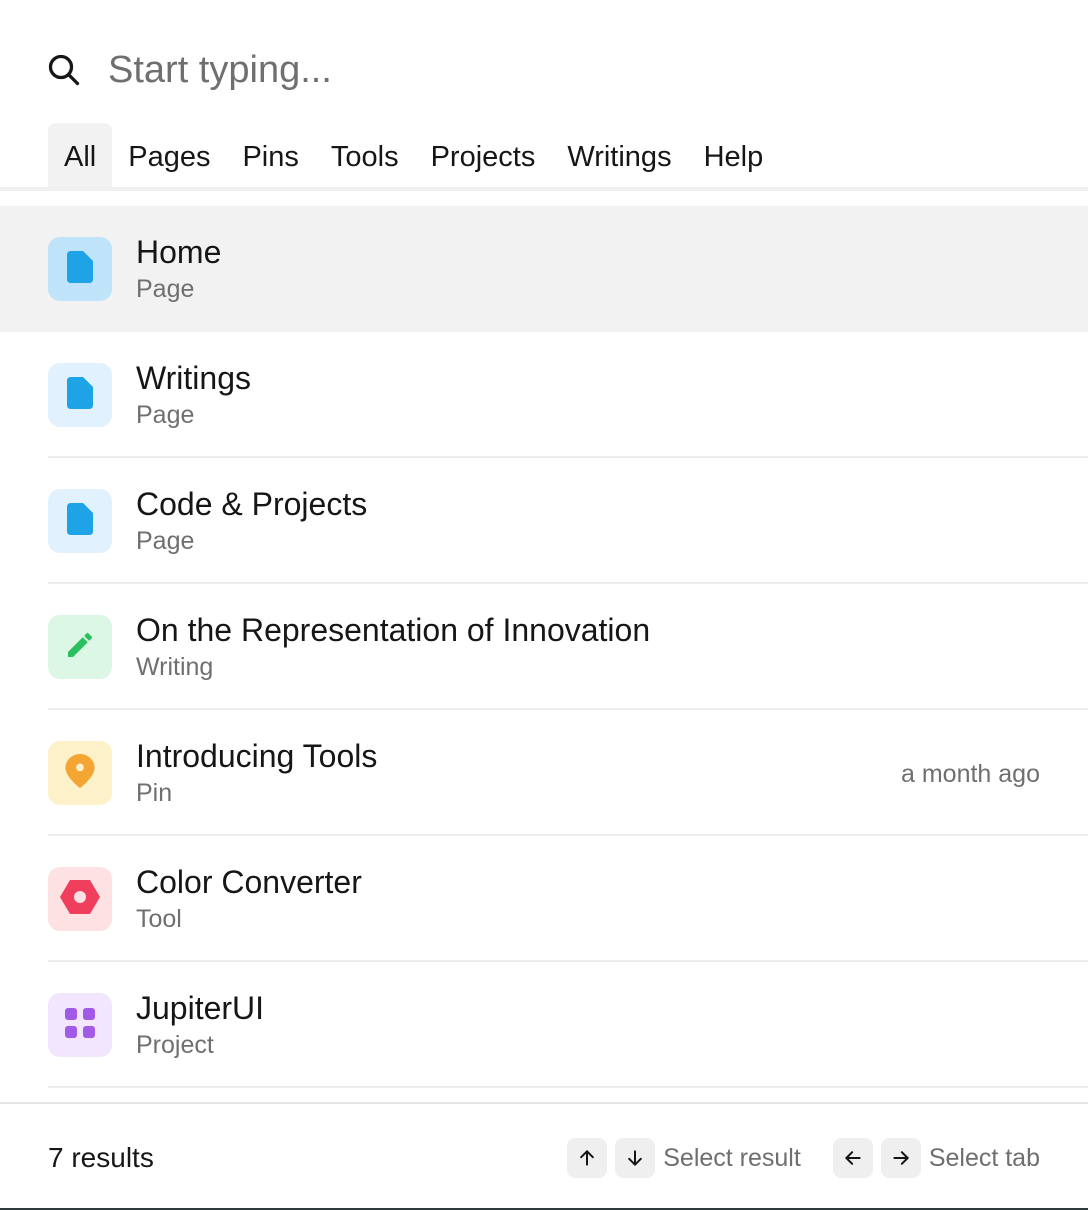 The width and height of the screenshot is (1088, 1210). What do you see at coordinates (252, 504) in the screenshot?
I see `result-title: Code & Projects` at bounding box center [252, 504].